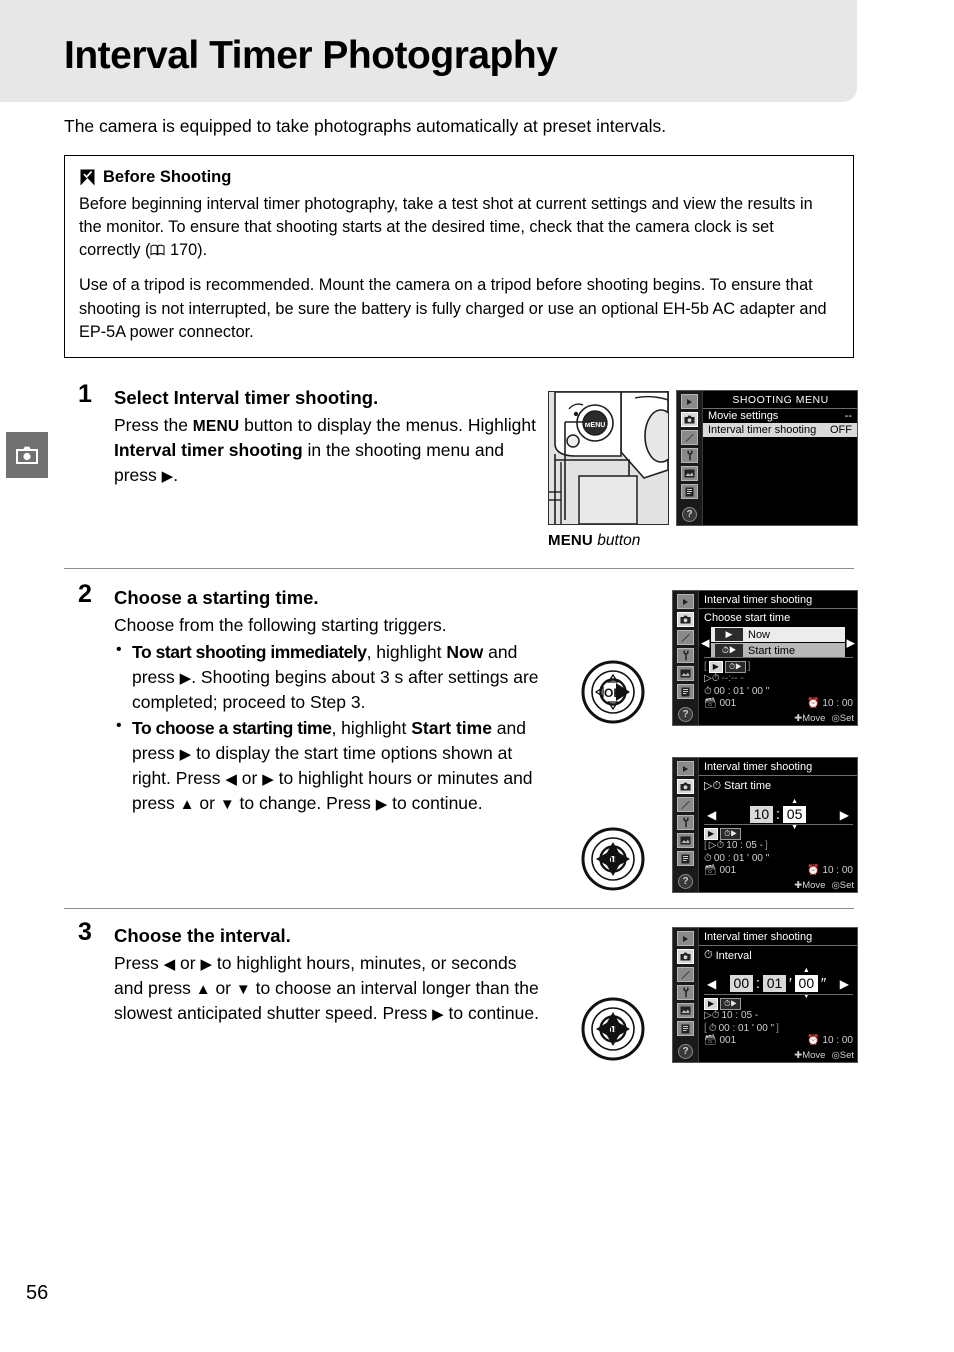 The height and width of the screenshot is (1352, 954). I want to click on lcd4-start-time-value: 10 : 05 -, so click(740, 1016).